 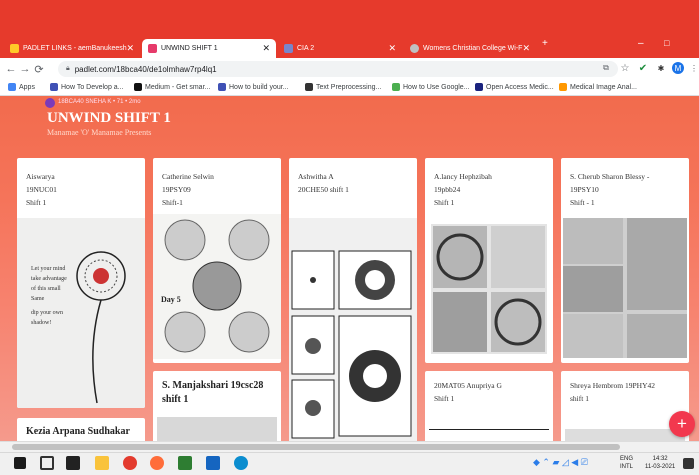 What do you see at coordinates (102, 463) in the screenshot?
I see `file-explorer-icon` at bounding box center [102, 463].